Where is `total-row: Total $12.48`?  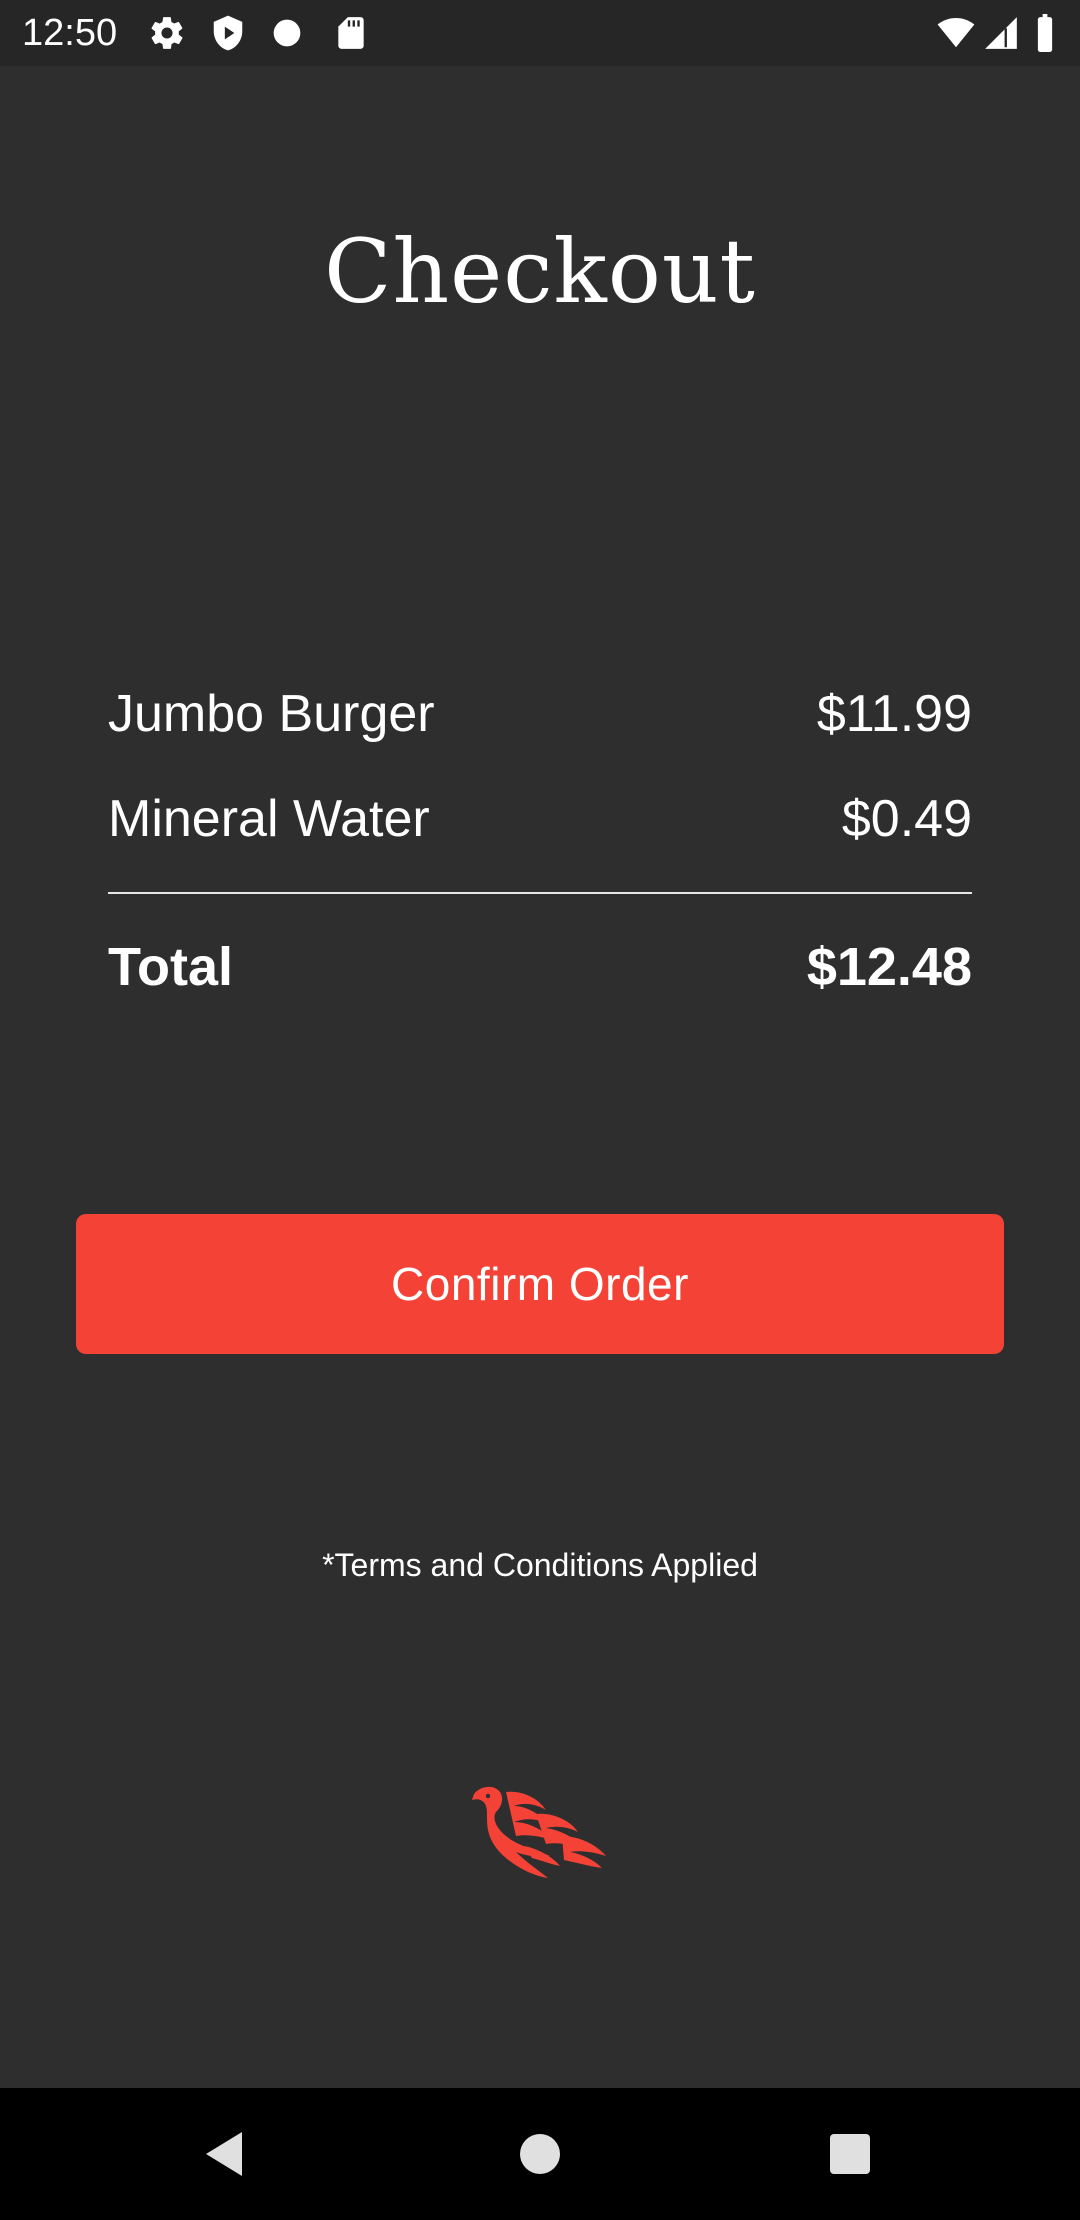
total-row: Total $12.48 is located at coordinates (540, 967).